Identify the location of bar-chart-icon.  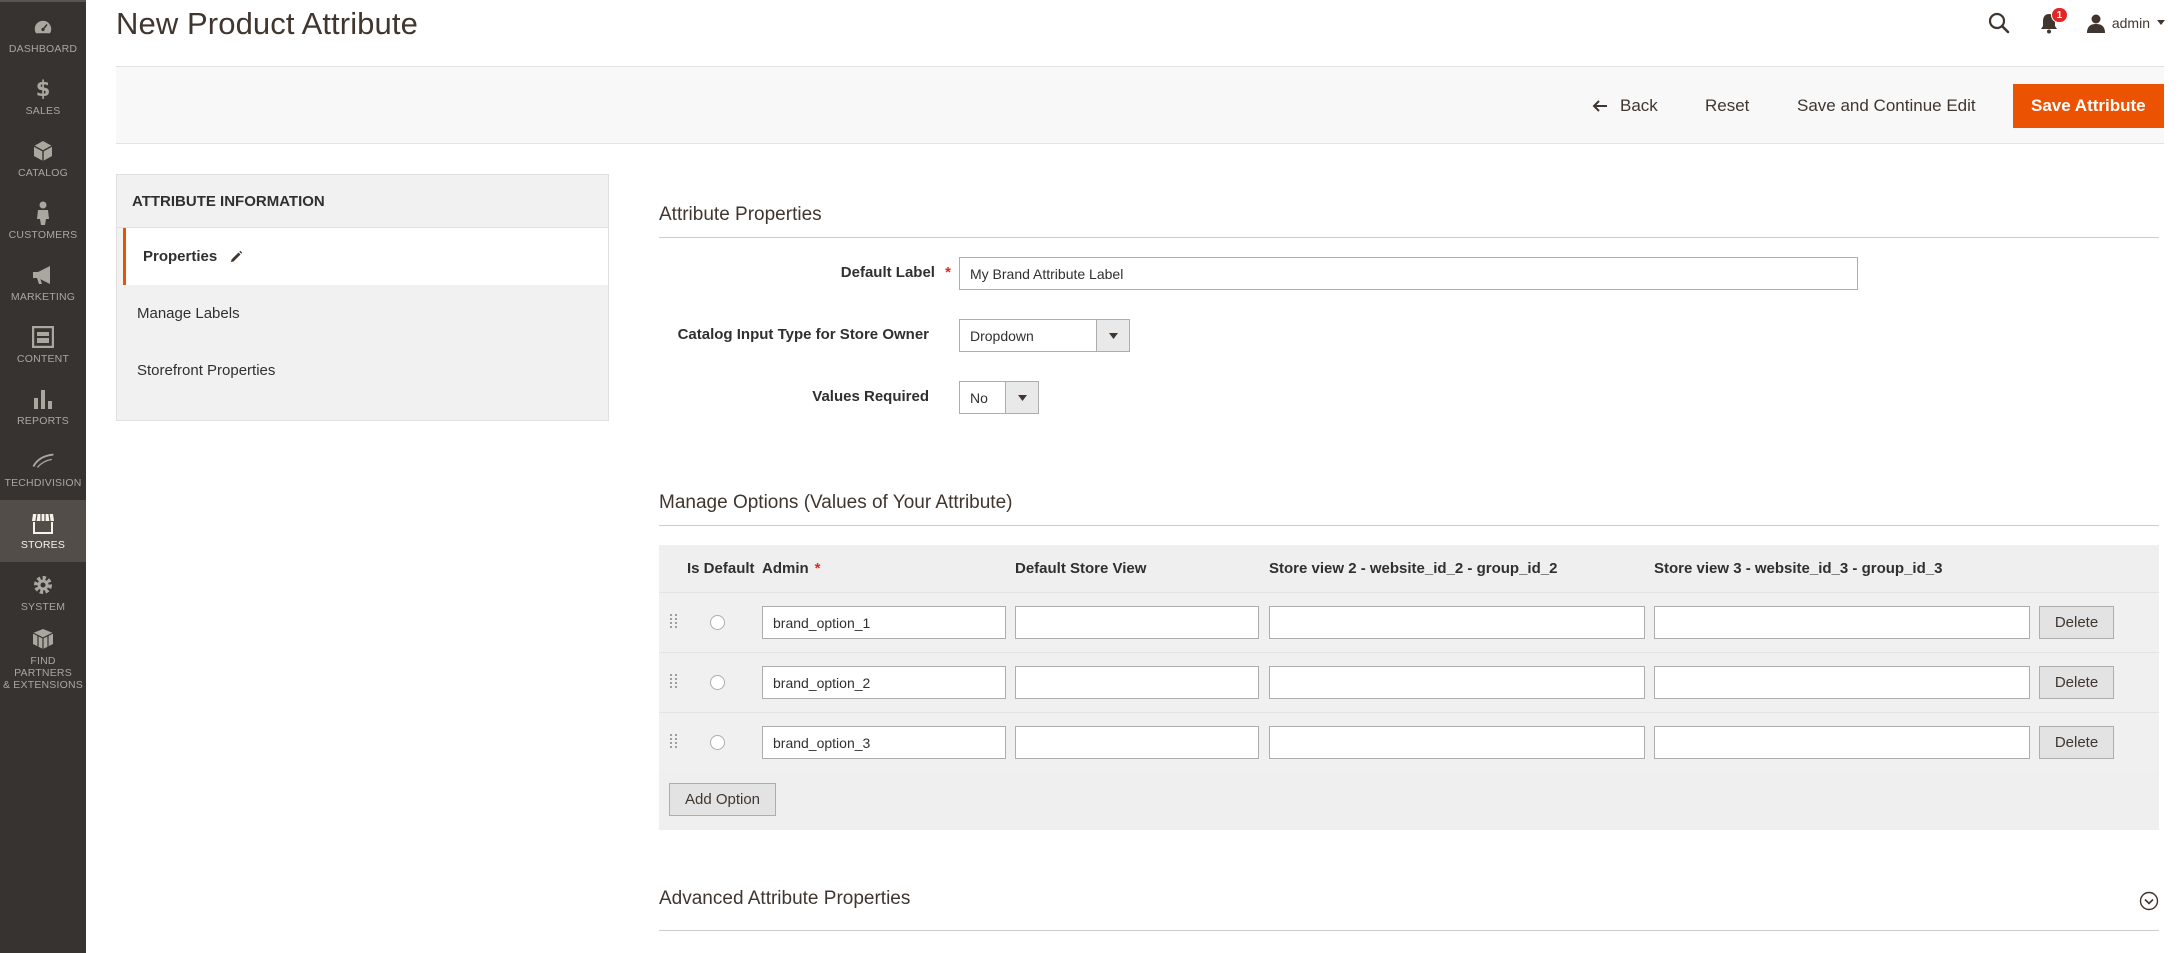
(43, 399).